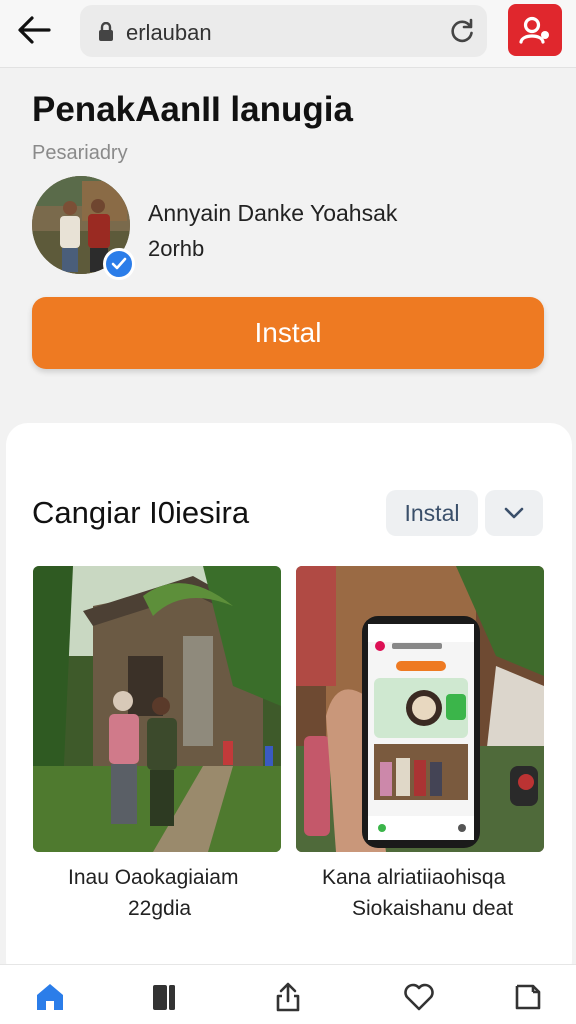  Describe the element at coordinates (462, 31) in the screenshot. I see `reload-icon` at that location.